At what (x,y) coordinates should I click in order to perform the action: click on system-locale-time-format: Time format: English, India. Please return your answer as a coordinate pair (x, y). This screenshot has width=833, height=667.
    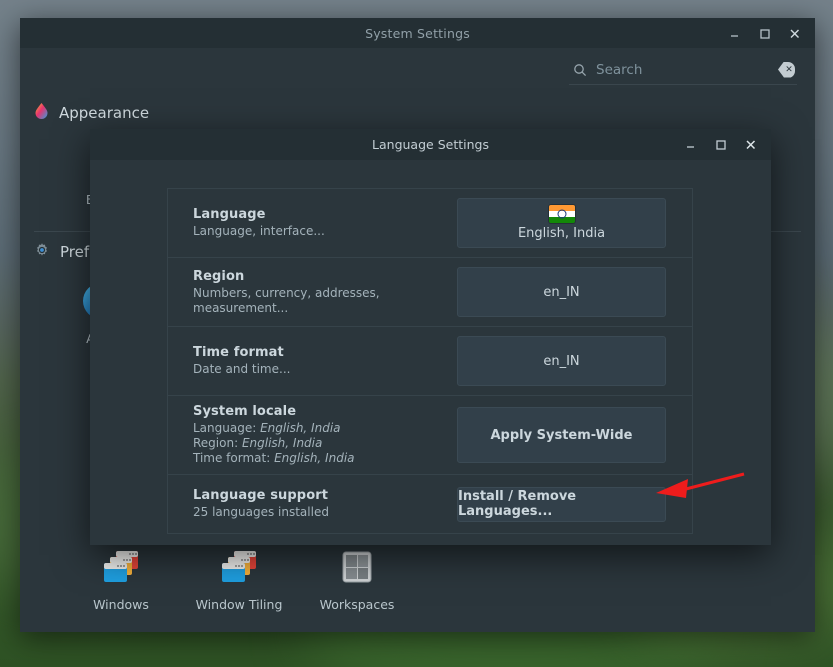
    Looking at the image, I should click on (320, 458).